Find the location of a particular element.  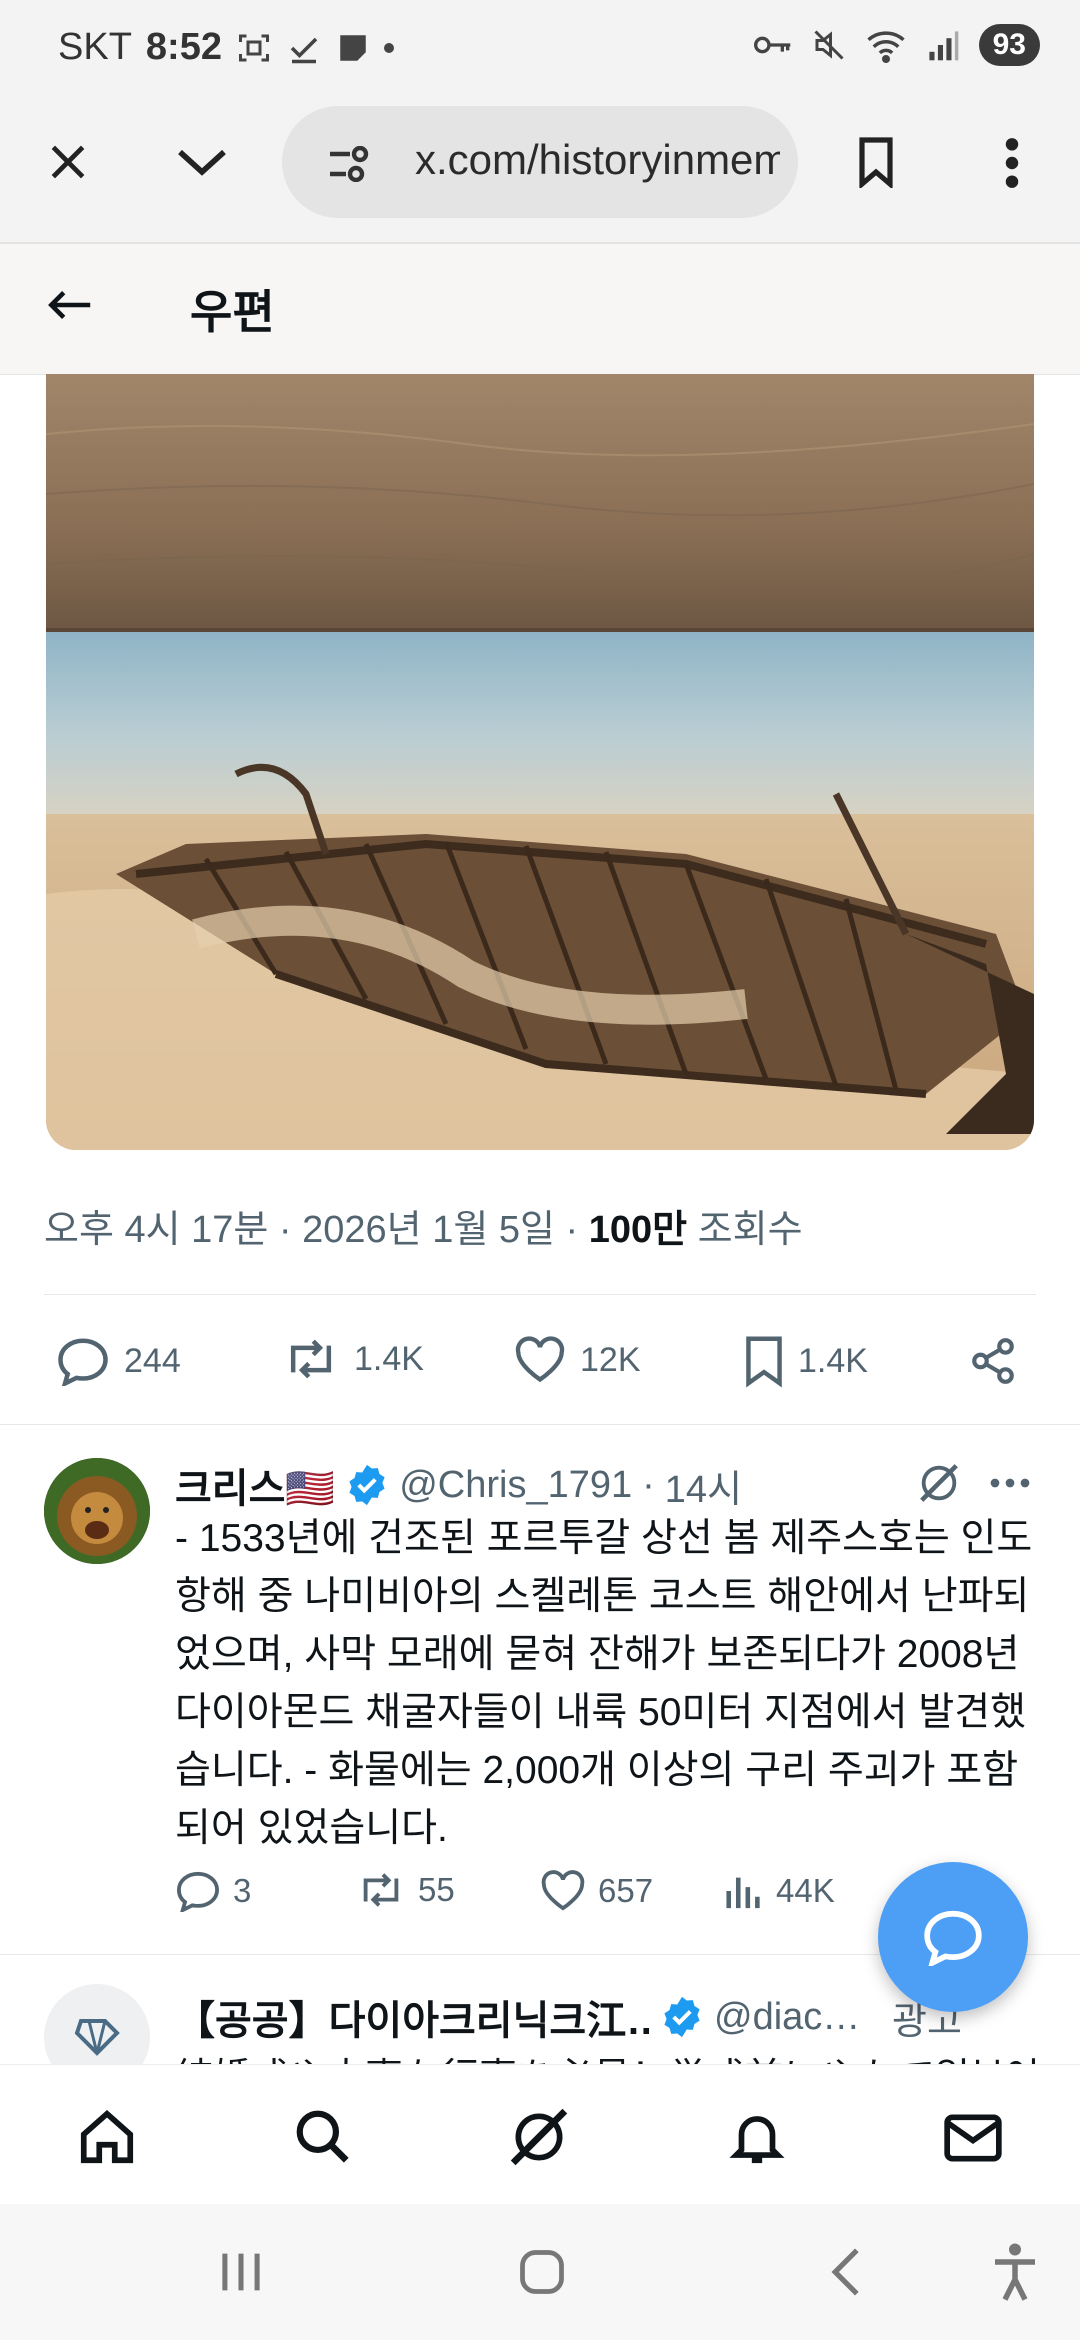

site-settings-icon is located at coordinates (350, 164).